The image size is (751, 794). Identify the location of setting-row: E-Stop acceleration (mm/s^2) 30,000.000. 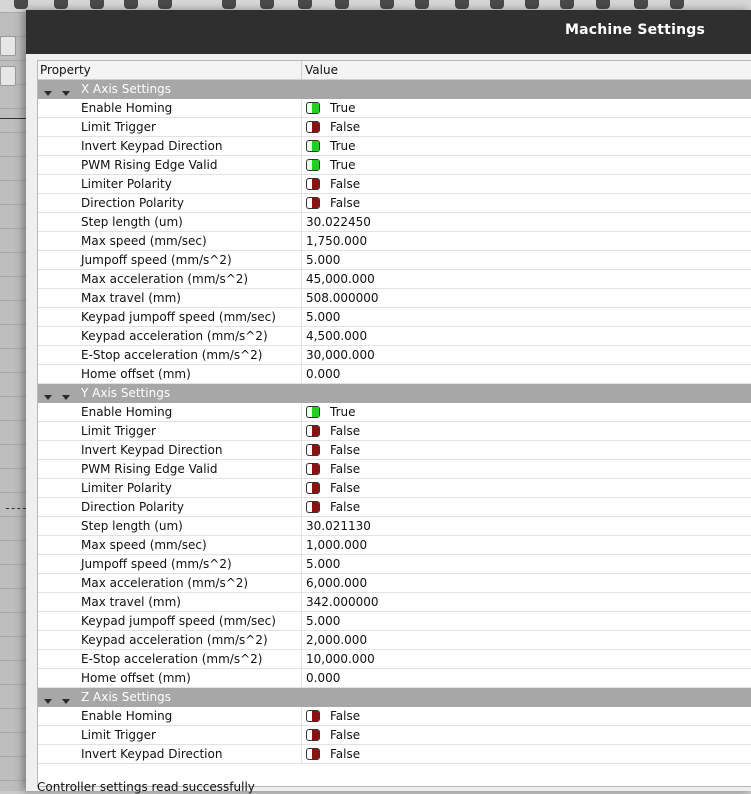
(394, 355).